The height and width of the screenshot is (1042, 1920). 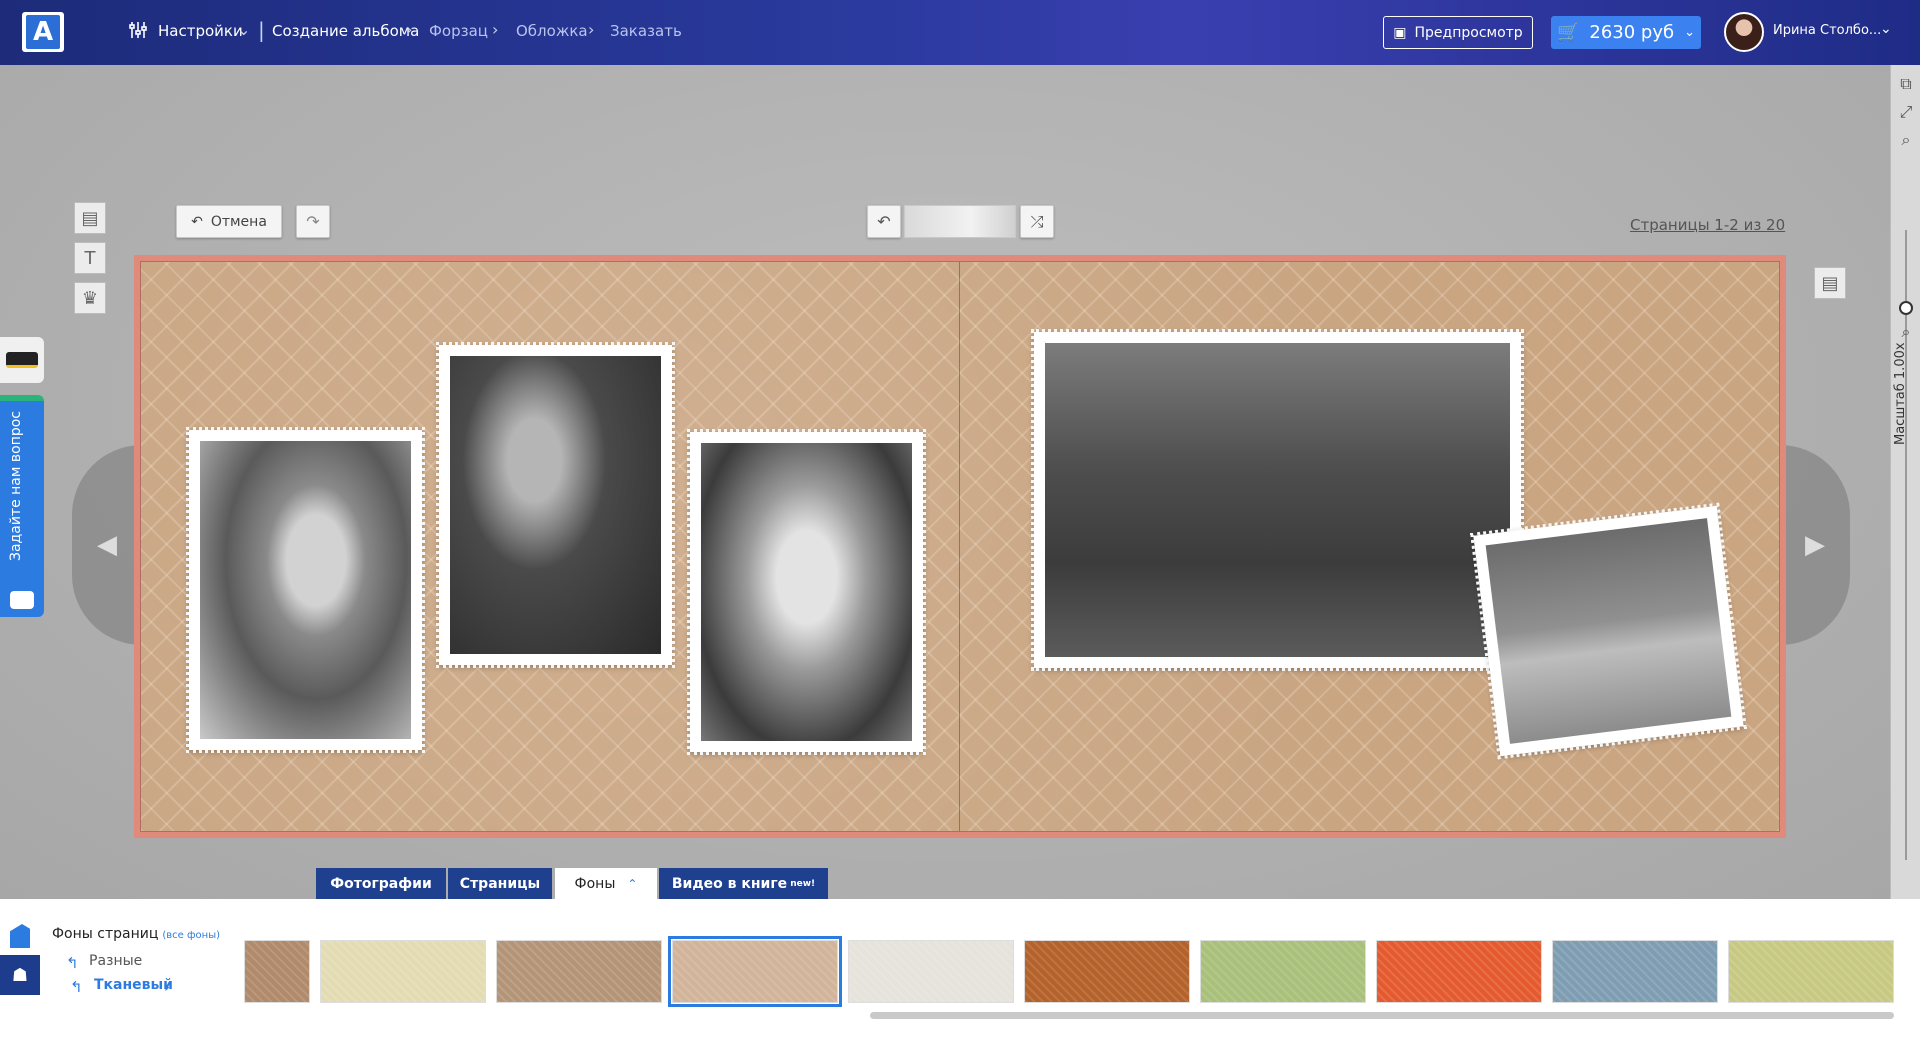 What do you see at coordinates (229, 221) in the screenshot?
I see `undo-cancel-button: ↶ Отмена` at bounding box center [229, 221].